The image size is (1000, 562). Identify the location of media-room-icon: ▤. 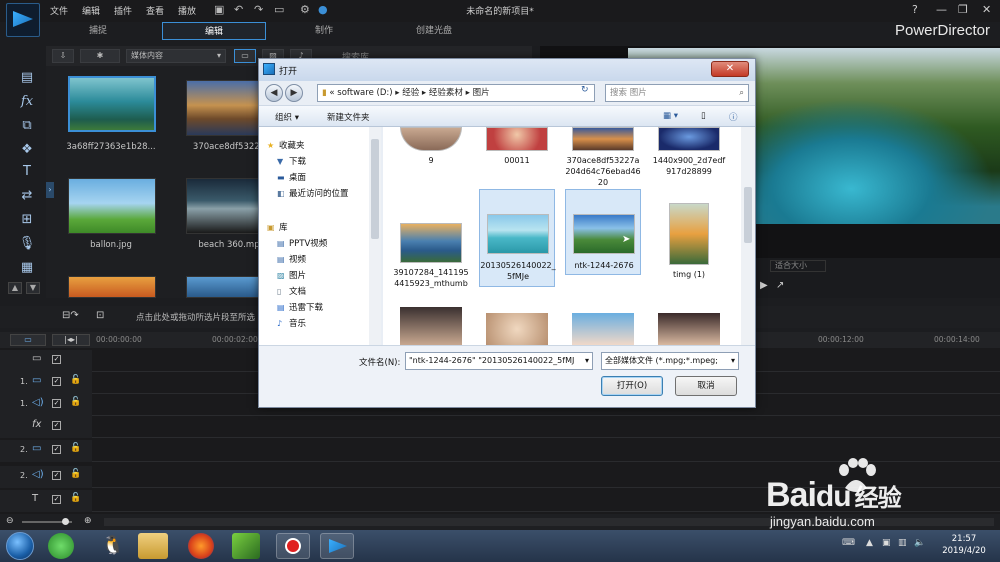
(27, 77).